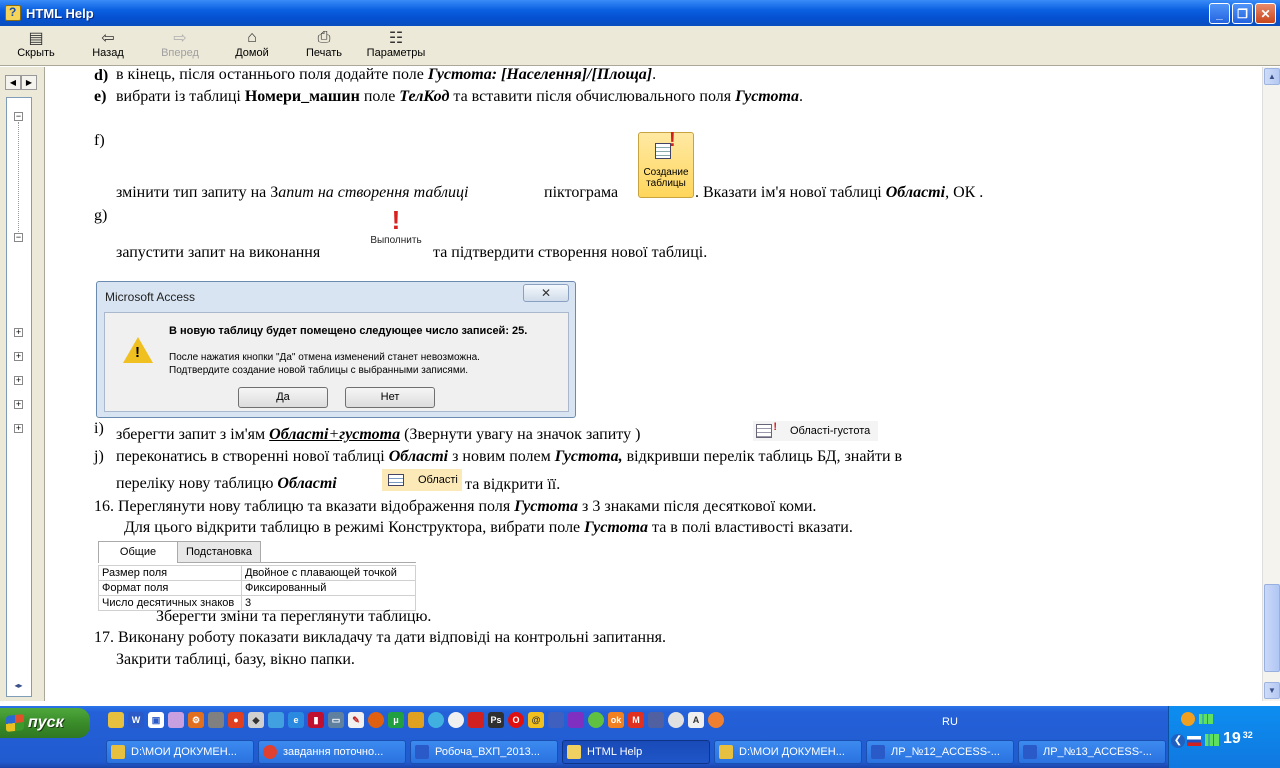 This screenshot has width=1280, height=768. What do you see at coordinates (36, 38) in the screenshot?
I see `hide-pane-icon: ▤` at bounding box center [36, 38].